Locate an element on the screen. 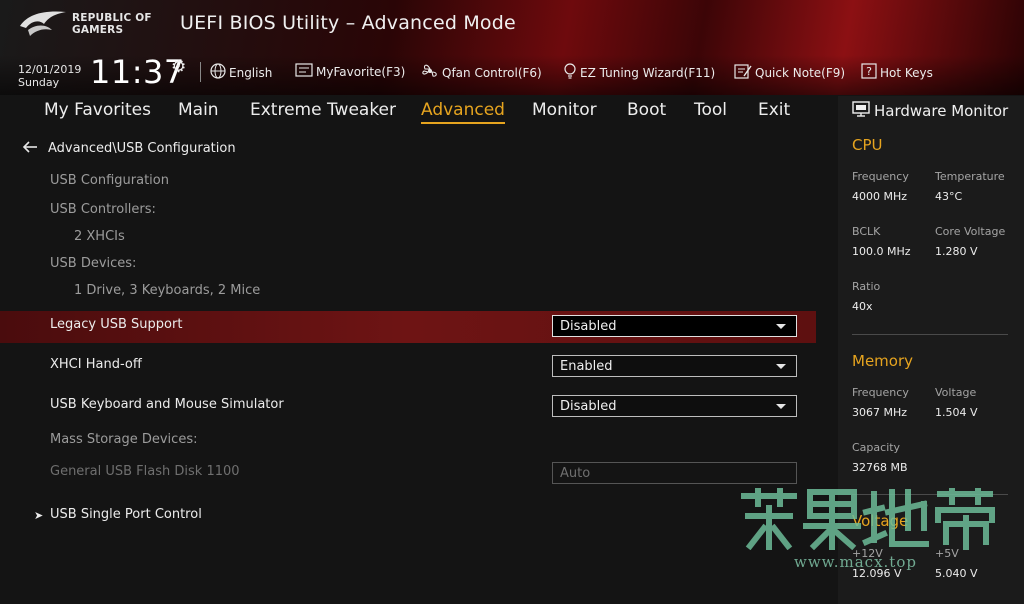 The image size is (1024, 604). tab-my-favorites: My Favorites is located at coordinates (97, 110).